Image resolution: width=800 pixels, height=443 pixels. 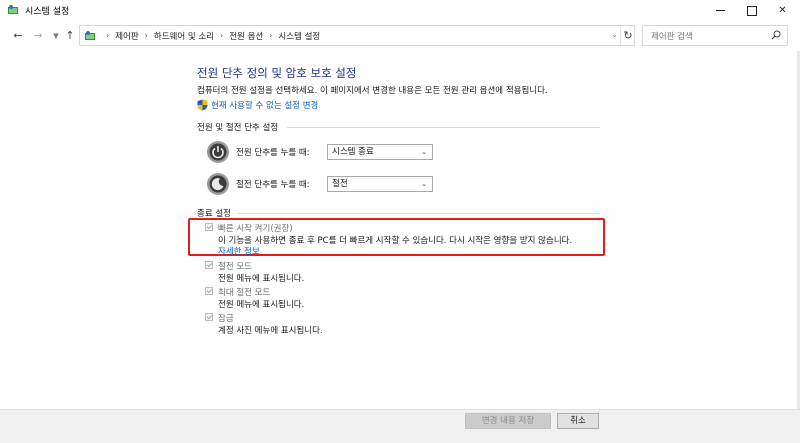 I want to click on search-icon, so click(x=776, y=35).